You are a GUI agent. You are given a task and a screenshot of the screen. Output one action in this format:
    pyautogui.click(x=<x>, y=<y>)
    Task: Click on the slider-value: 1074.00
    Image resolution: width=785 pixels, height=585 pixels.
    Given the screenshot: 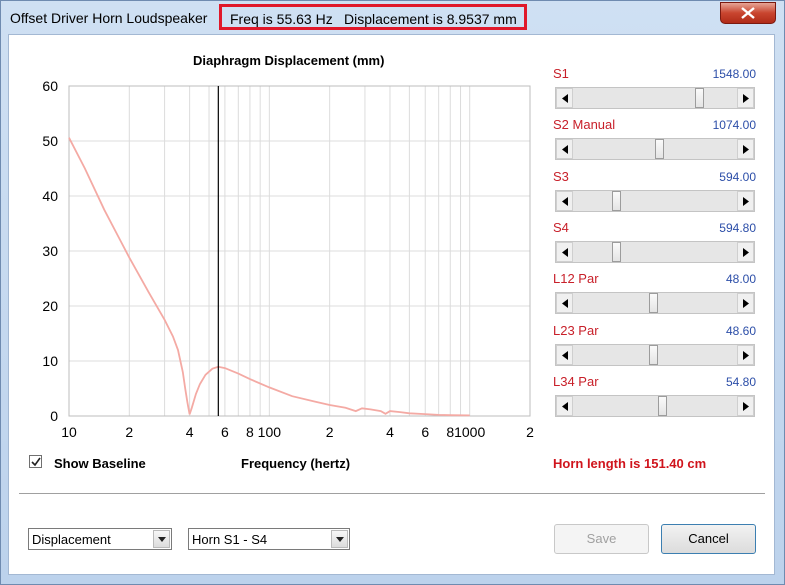 What is the action you would take?
    pyautogui.click(x=734, y=125)
    